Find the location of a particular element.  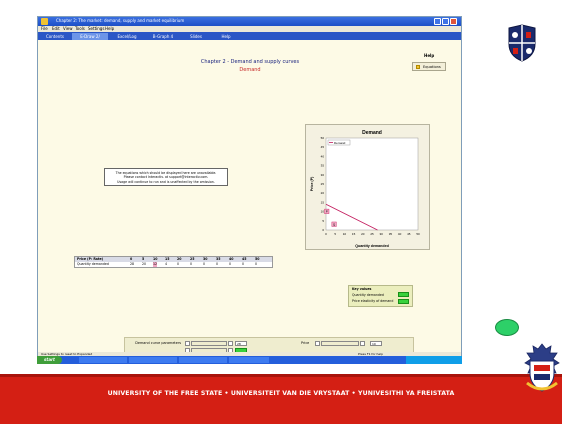

chart-title: Demand is located at coordinates (372, 133).